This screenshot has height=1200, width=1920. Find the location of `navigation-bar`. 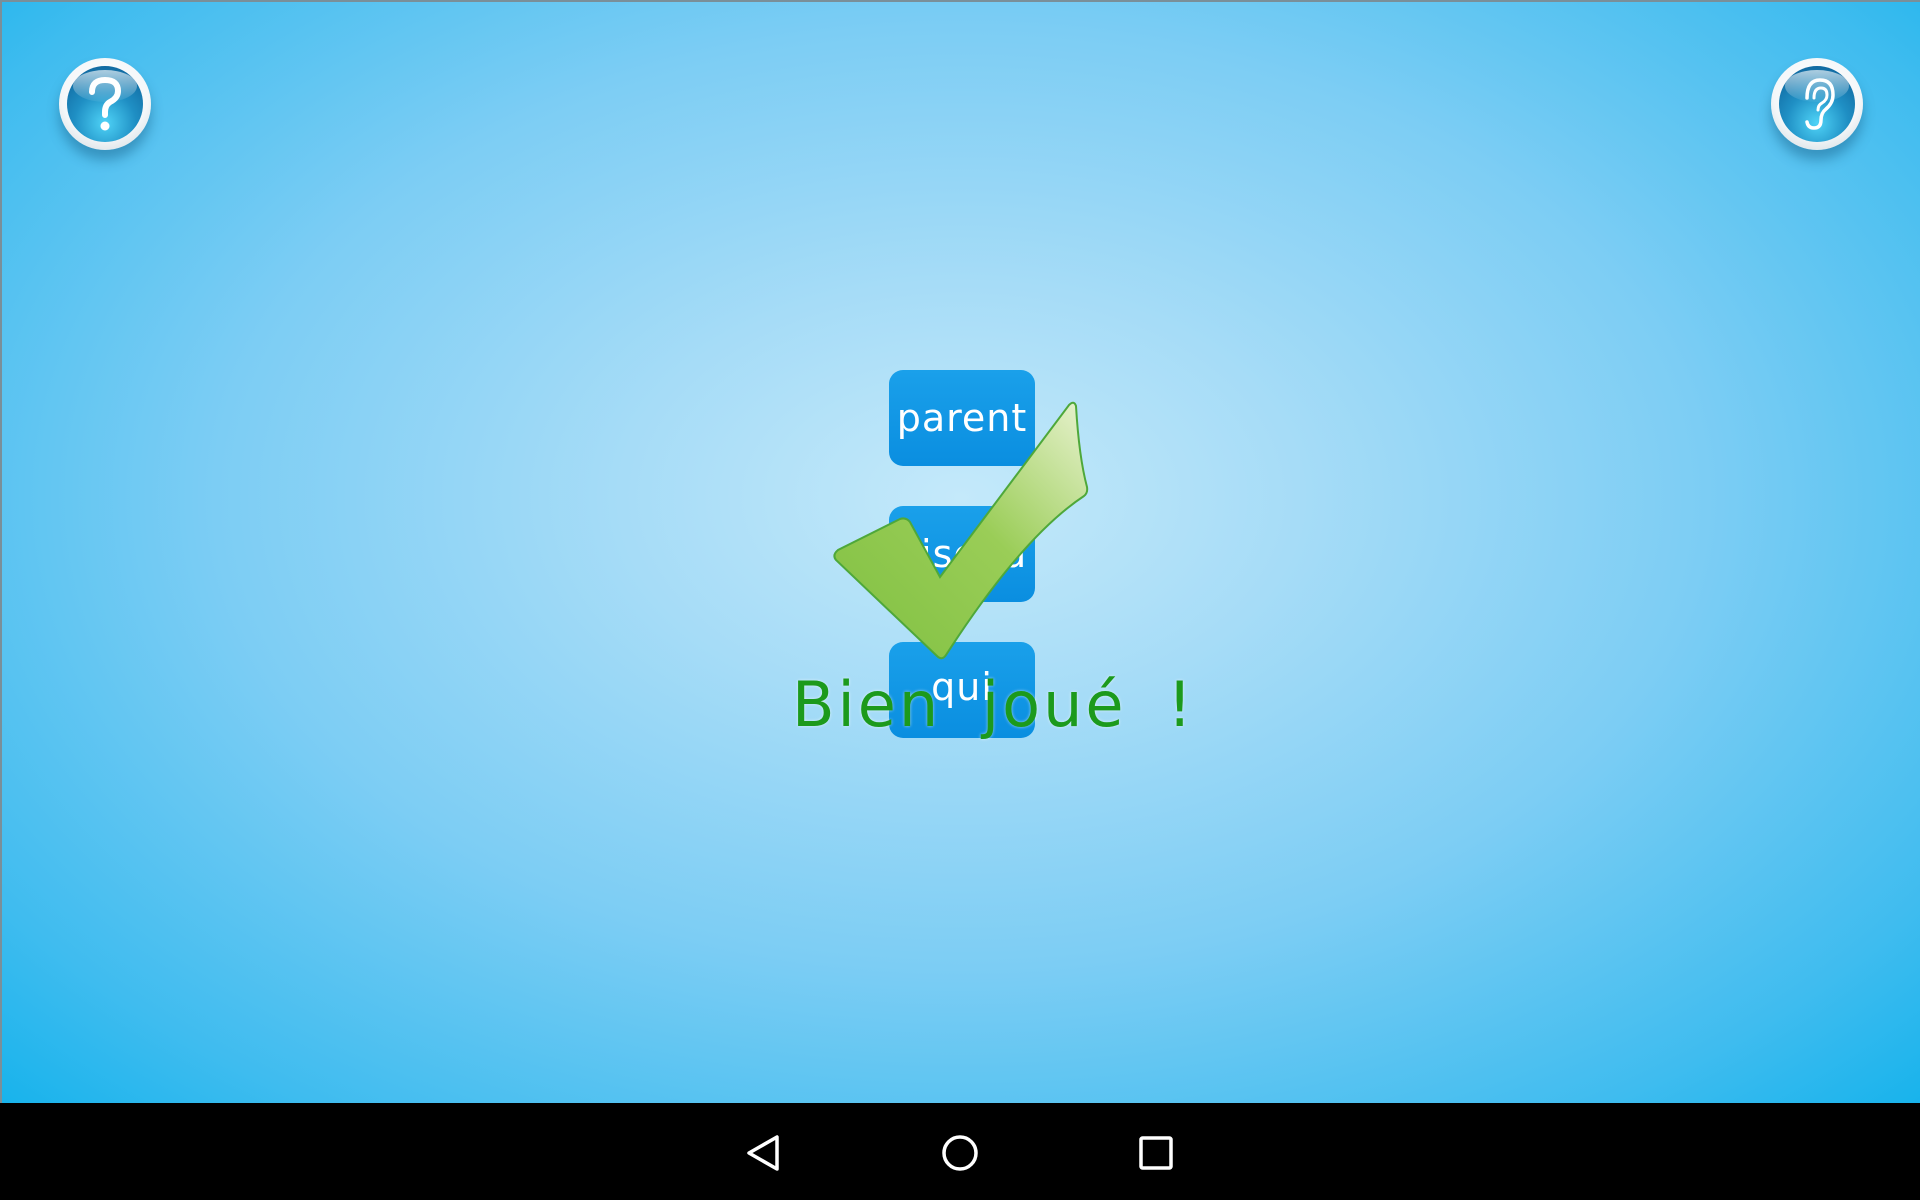

navigation-bar is located at coordinates (960, 1151).